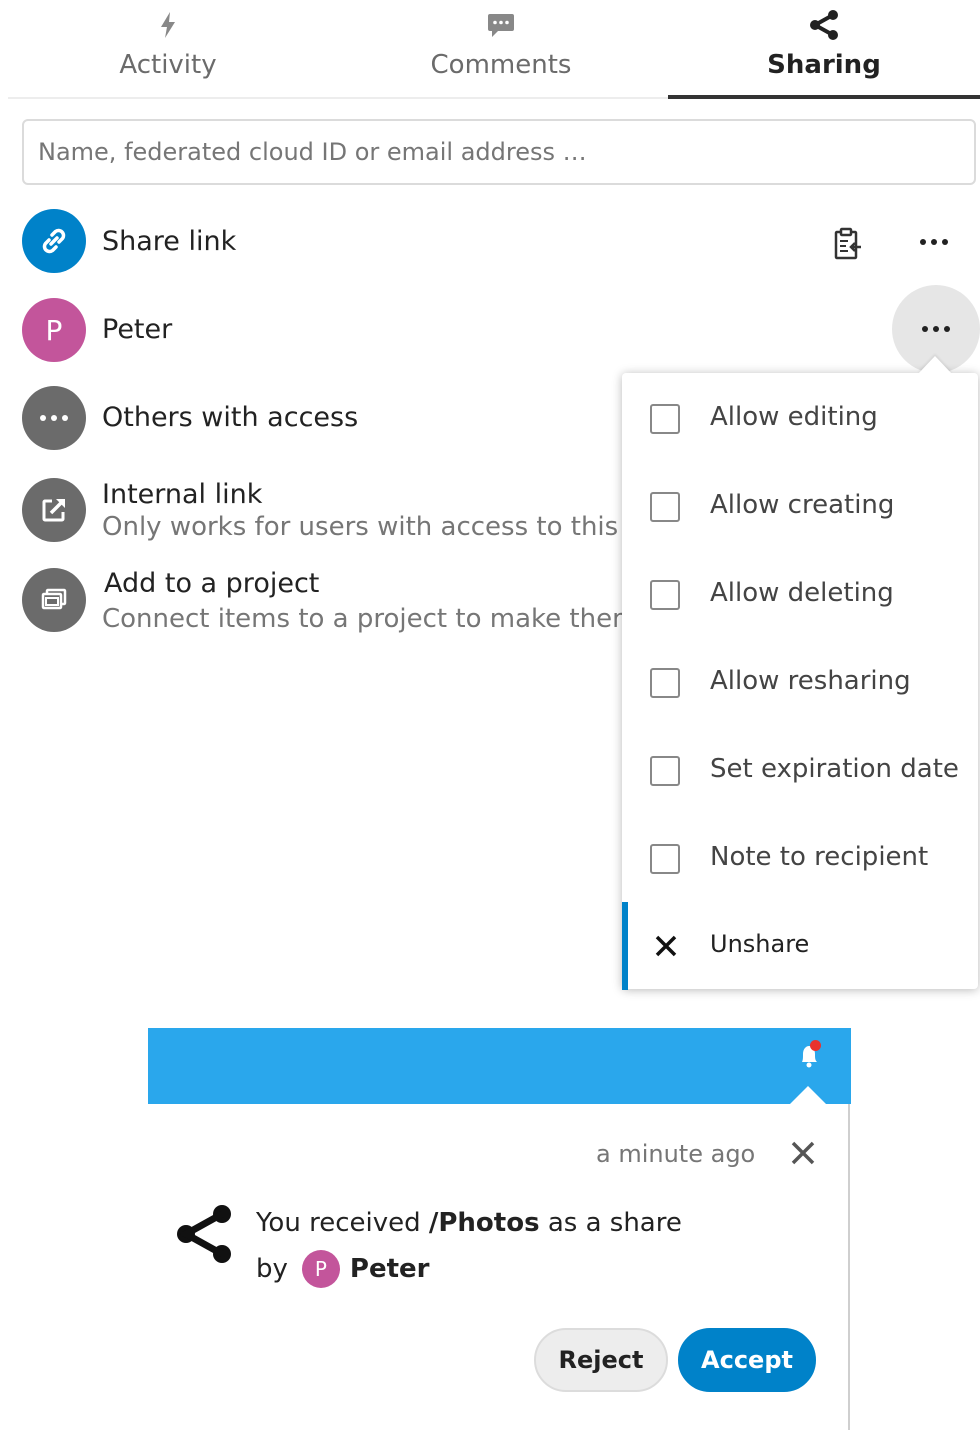 The width and height of the screenshot is (980, 1430). What do you see at coordinates (499, 1066) in the screenshot?
I see `notification-header-bar` at bounding box center [499, 1066].